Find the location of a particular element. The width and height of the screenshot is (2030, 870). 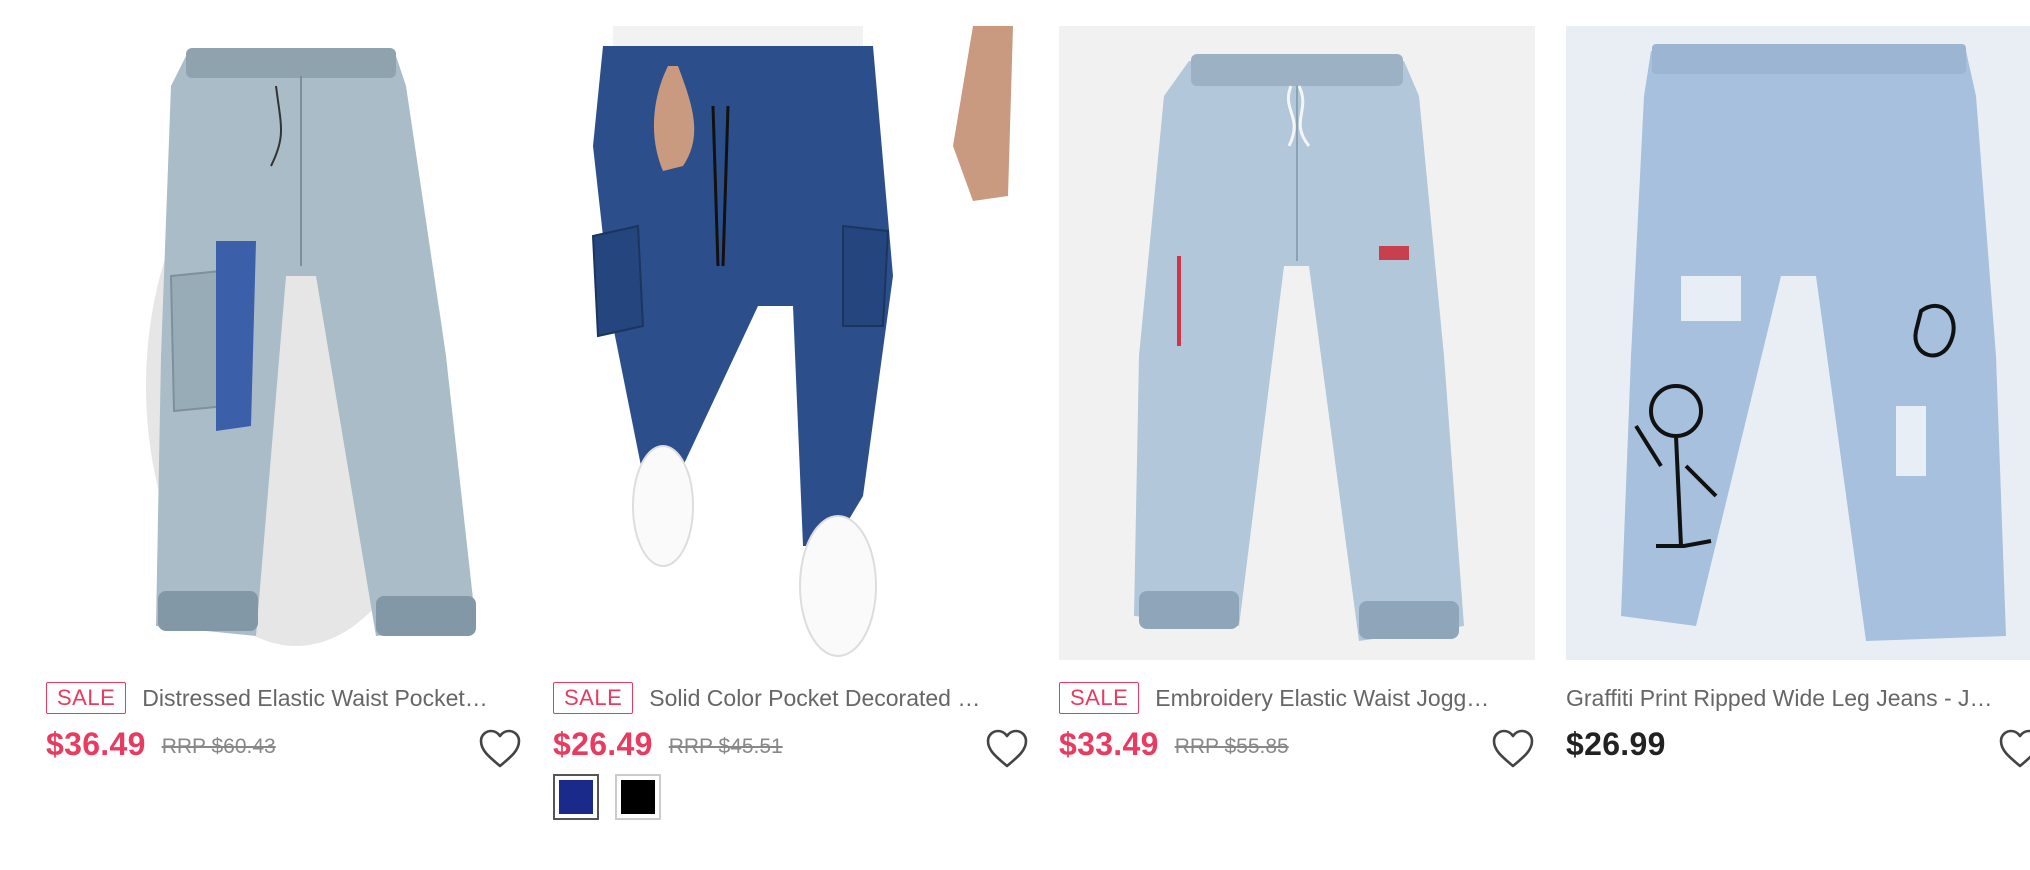

sale-price: $26.49 is located at coordinates (603, 743).